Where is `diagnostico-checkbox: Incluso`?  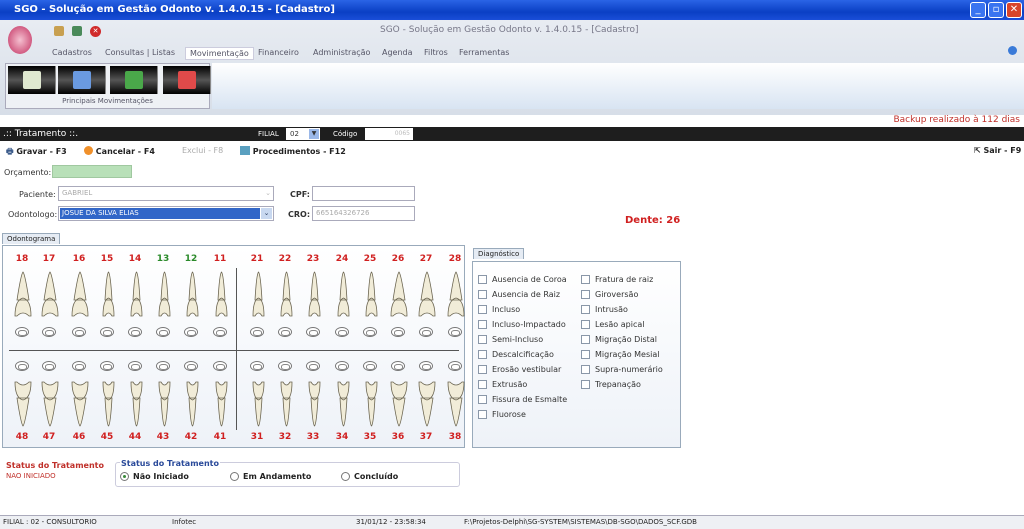
diagnostico-checkbox: Incluso is located at coordinates (522, 309).